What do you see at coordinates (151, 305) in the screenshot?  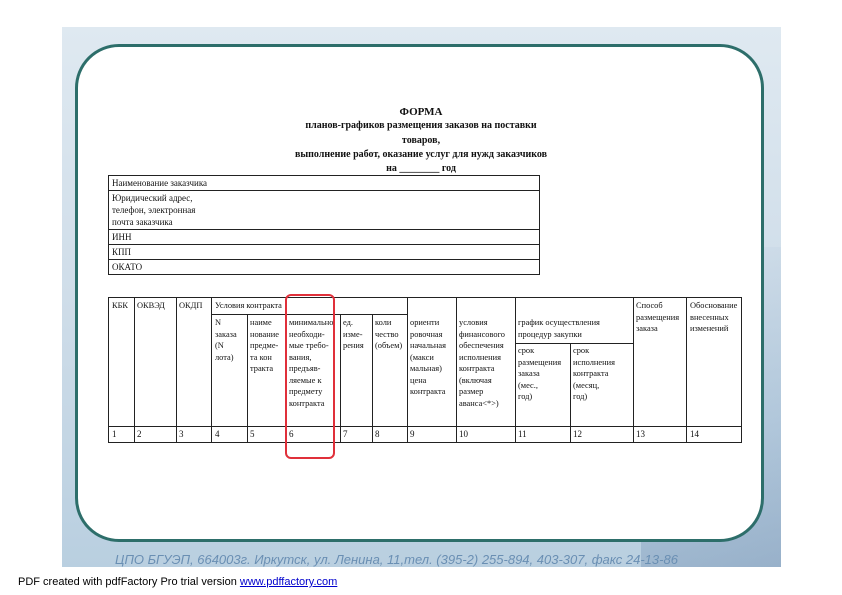 I see `header-okved: ОКВЭД` at bounding box center [151, 305].